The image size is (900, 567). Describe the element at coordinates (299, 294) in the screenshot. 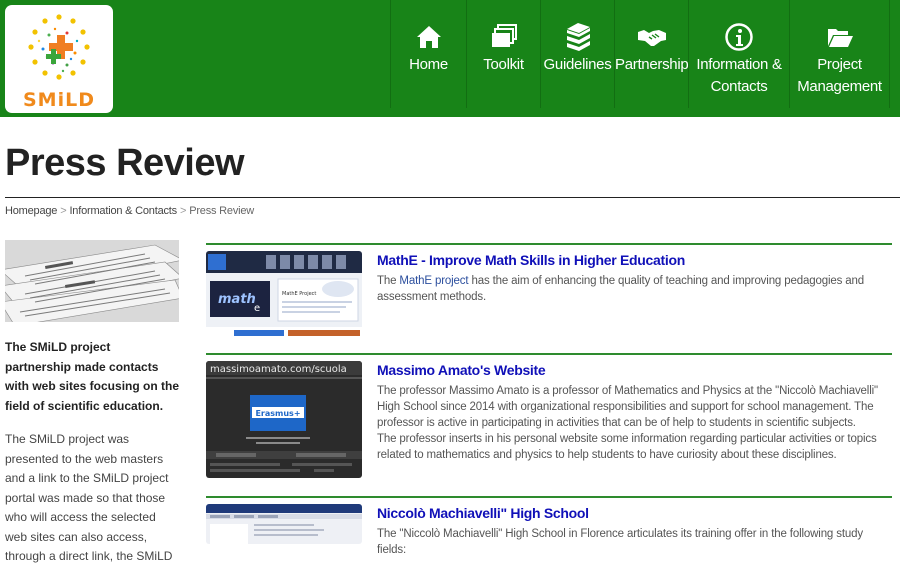

I see `svg-text: MathE Project` at that location.